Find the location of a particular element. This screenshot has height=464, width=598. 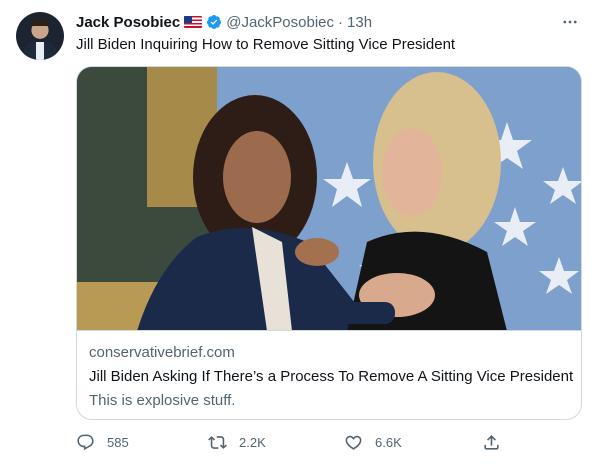

more-icon is located at coordinates (570, 22).